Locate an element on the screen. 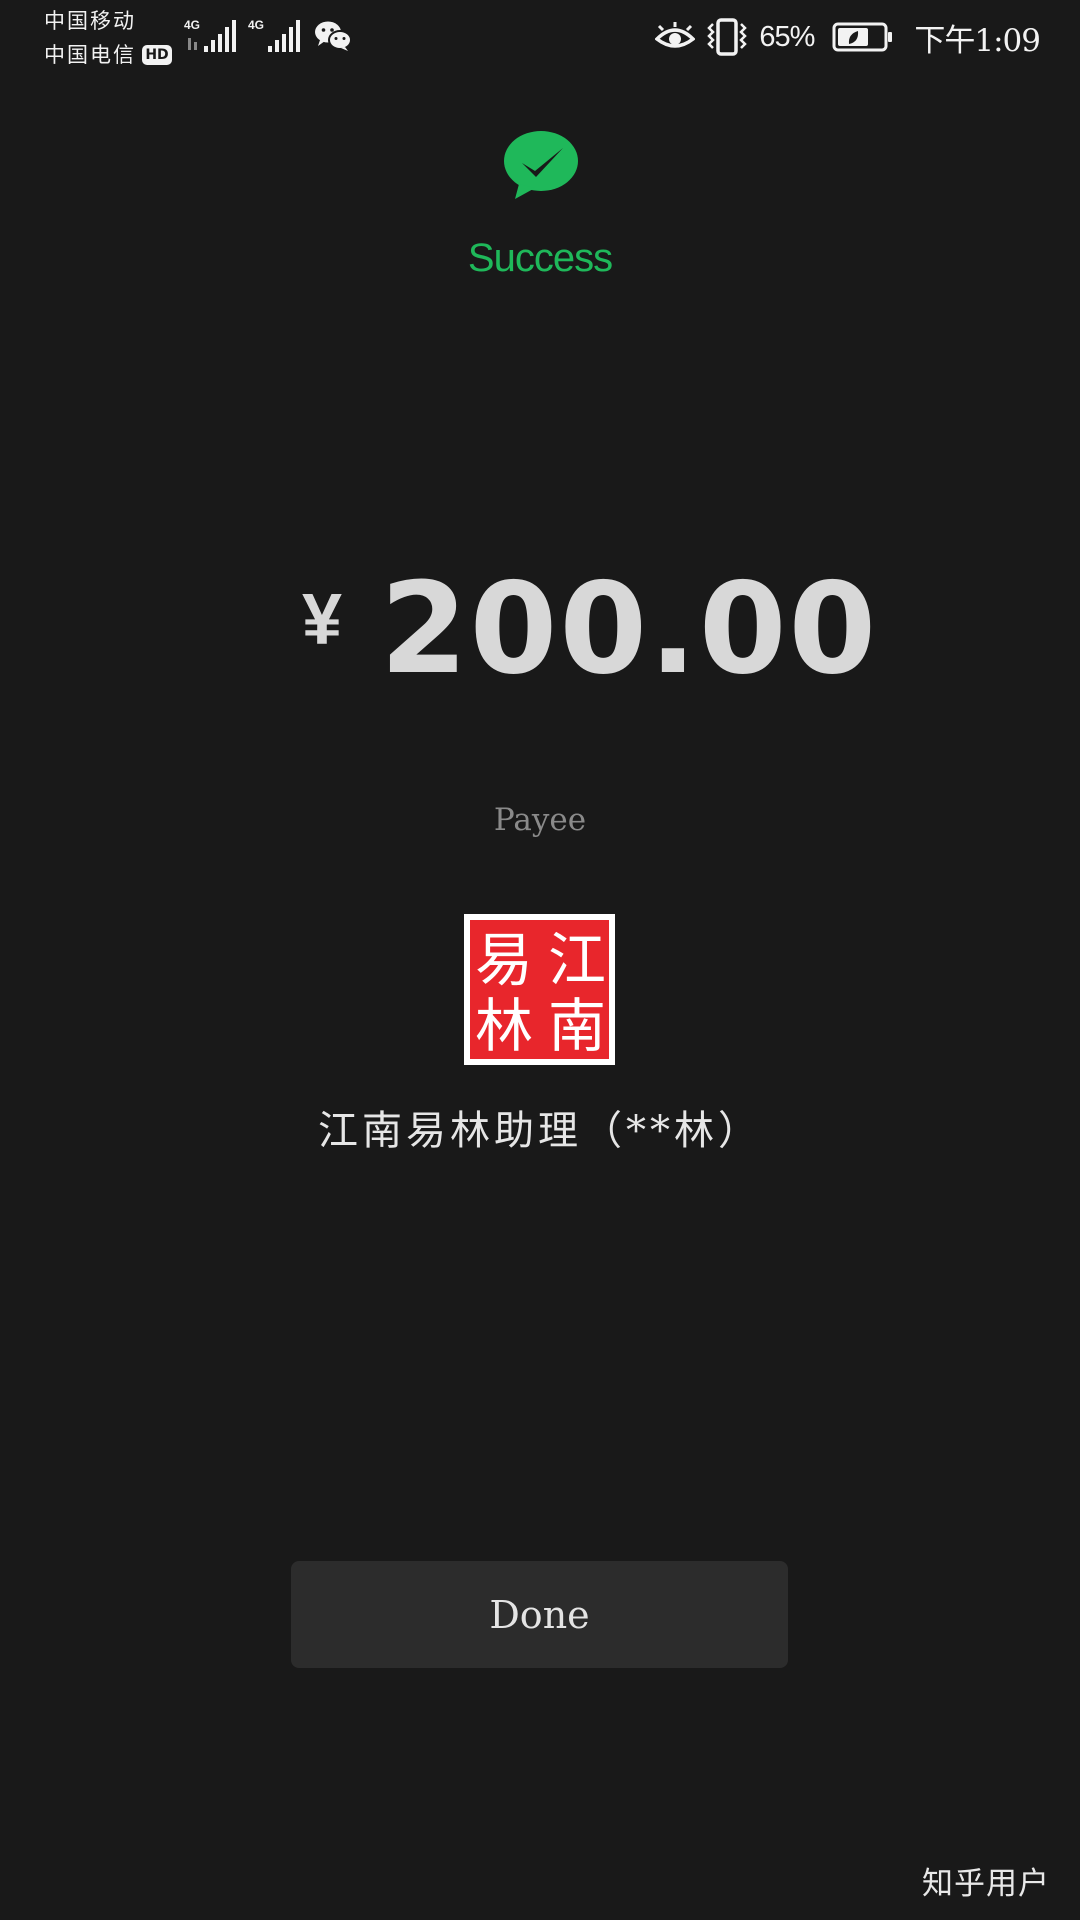 The height and width of the screenshot is (1920, 1080). status-title: Success is located at coordinates (540, 258).